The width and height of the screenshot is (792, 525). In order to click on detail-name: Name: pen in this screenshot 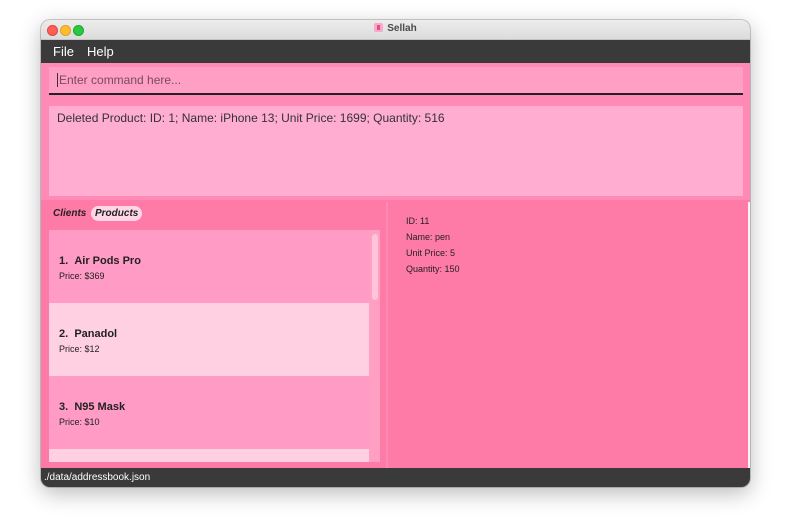, I will do `click(428, 237)`.